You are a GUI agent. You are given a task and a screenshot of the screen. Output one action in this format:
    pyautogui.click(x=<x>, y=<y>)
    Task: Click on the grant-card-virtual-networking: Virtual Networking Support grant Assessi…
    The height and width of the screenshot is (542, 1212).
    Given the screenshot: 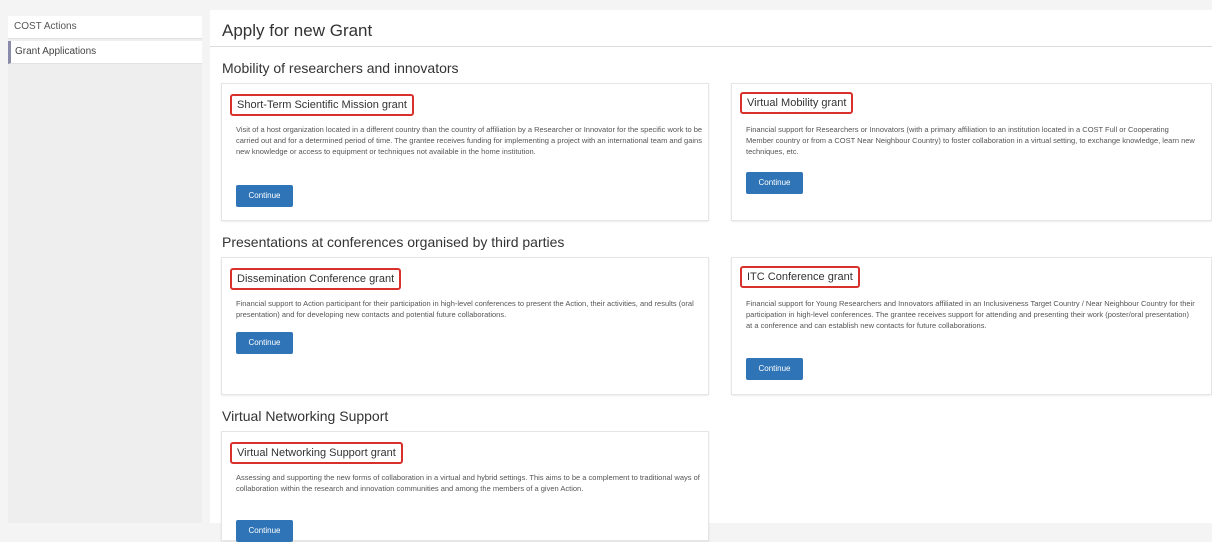 What is the action you would take?
    pyautogui.click(x=465, y=486)
    